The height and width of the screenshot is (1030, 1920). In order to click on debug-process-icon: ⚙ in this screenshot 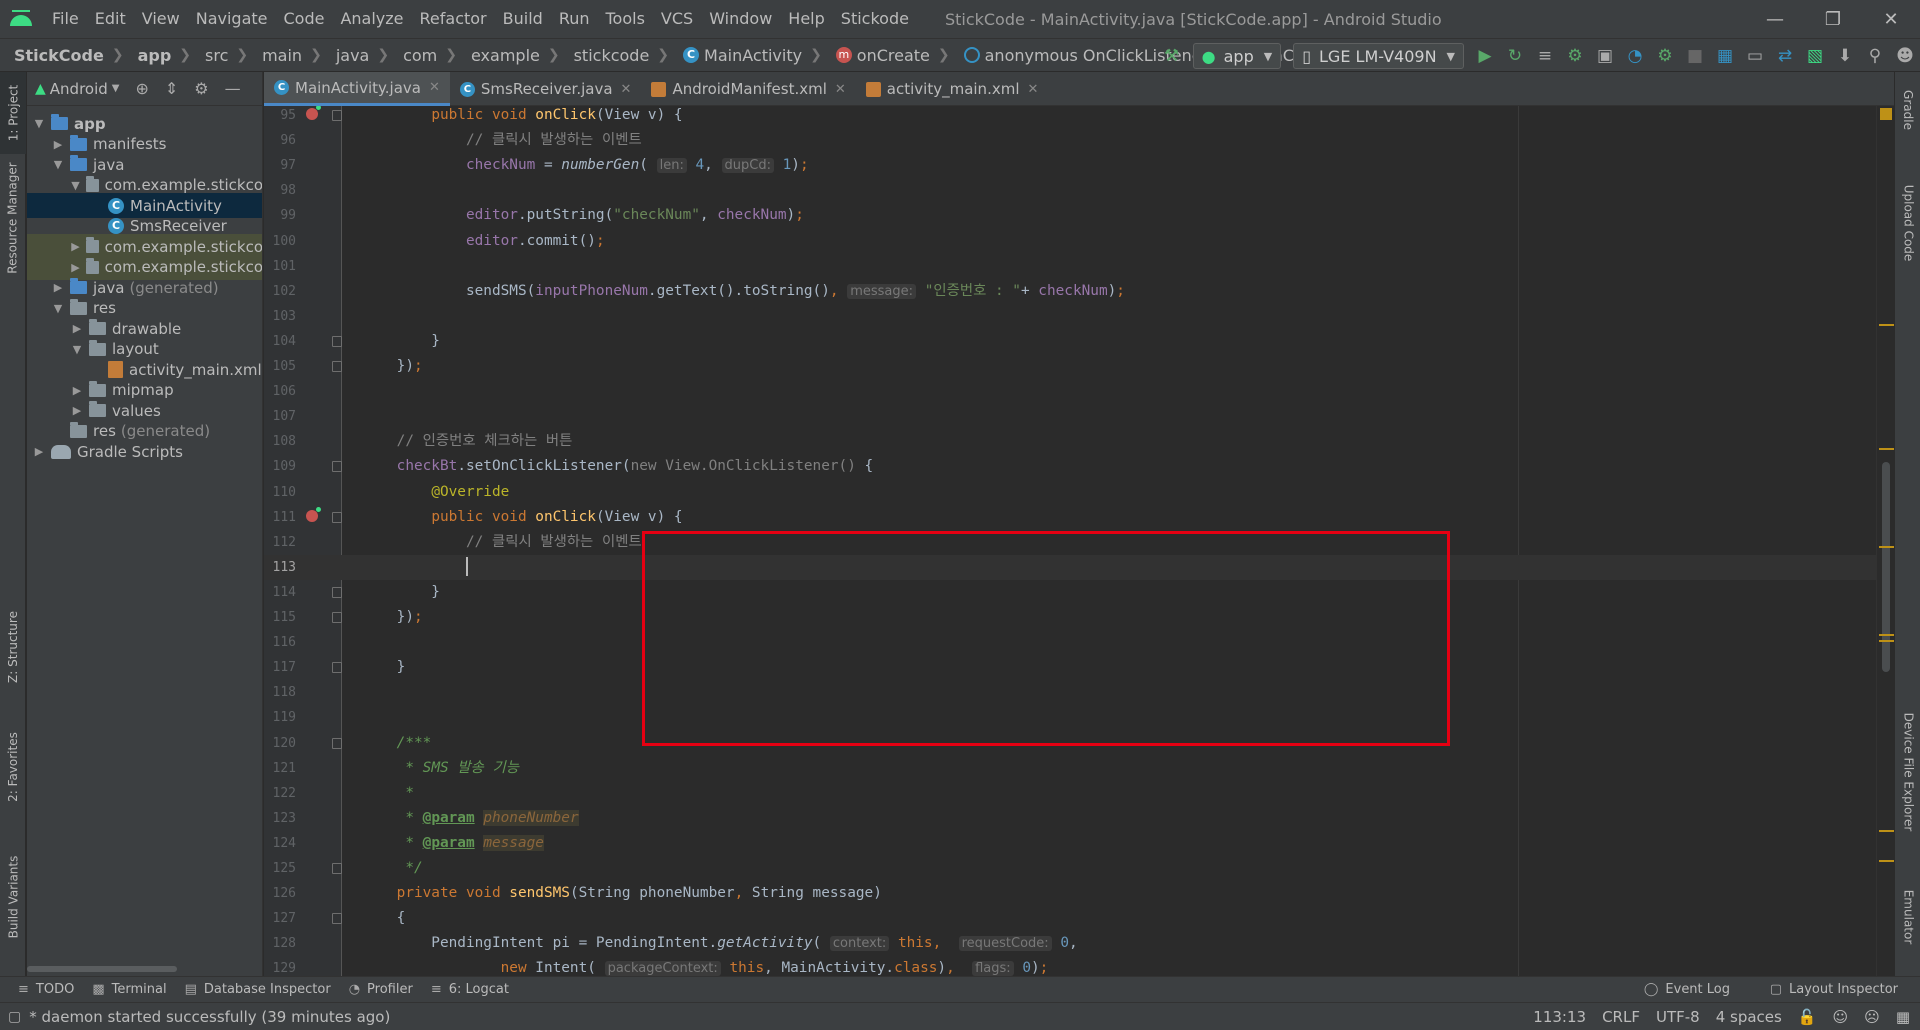, I will do `click(1665, 56)`.